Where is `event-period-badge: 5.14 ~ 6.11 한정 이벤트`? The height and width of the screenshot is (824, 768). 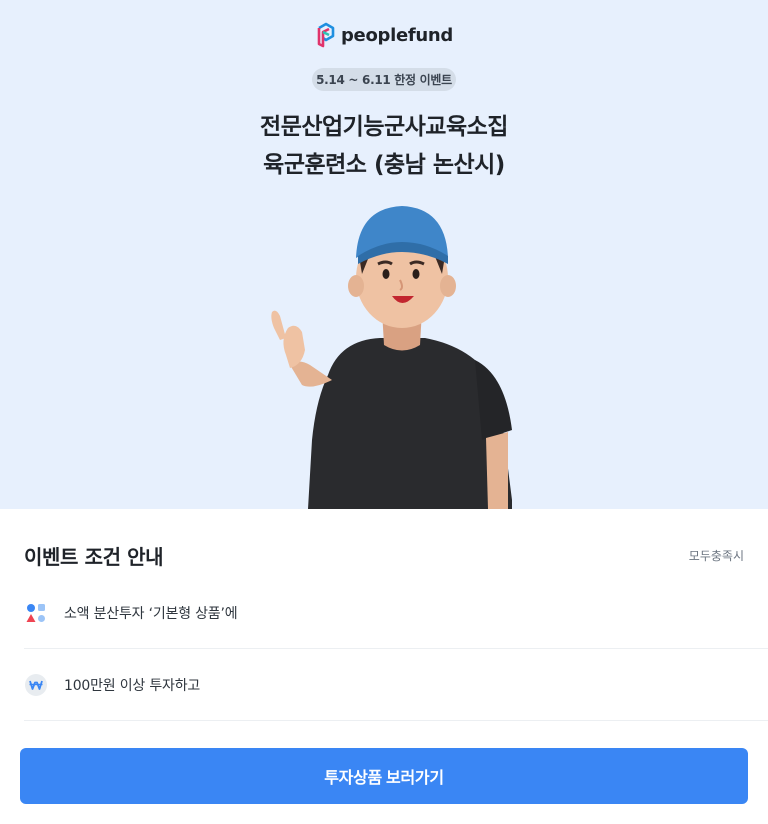
event-period-badge: 5.14 ~ 6.11 한정 이벤트 is located at coordinates (384, 79).